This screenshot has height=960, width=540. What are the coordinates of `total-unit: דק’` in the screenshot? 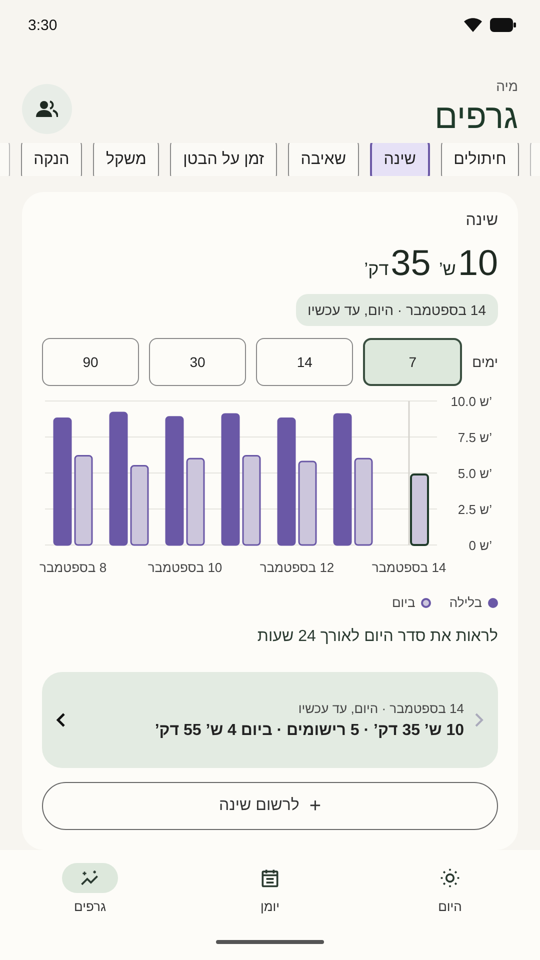 It's located at (376, 269).